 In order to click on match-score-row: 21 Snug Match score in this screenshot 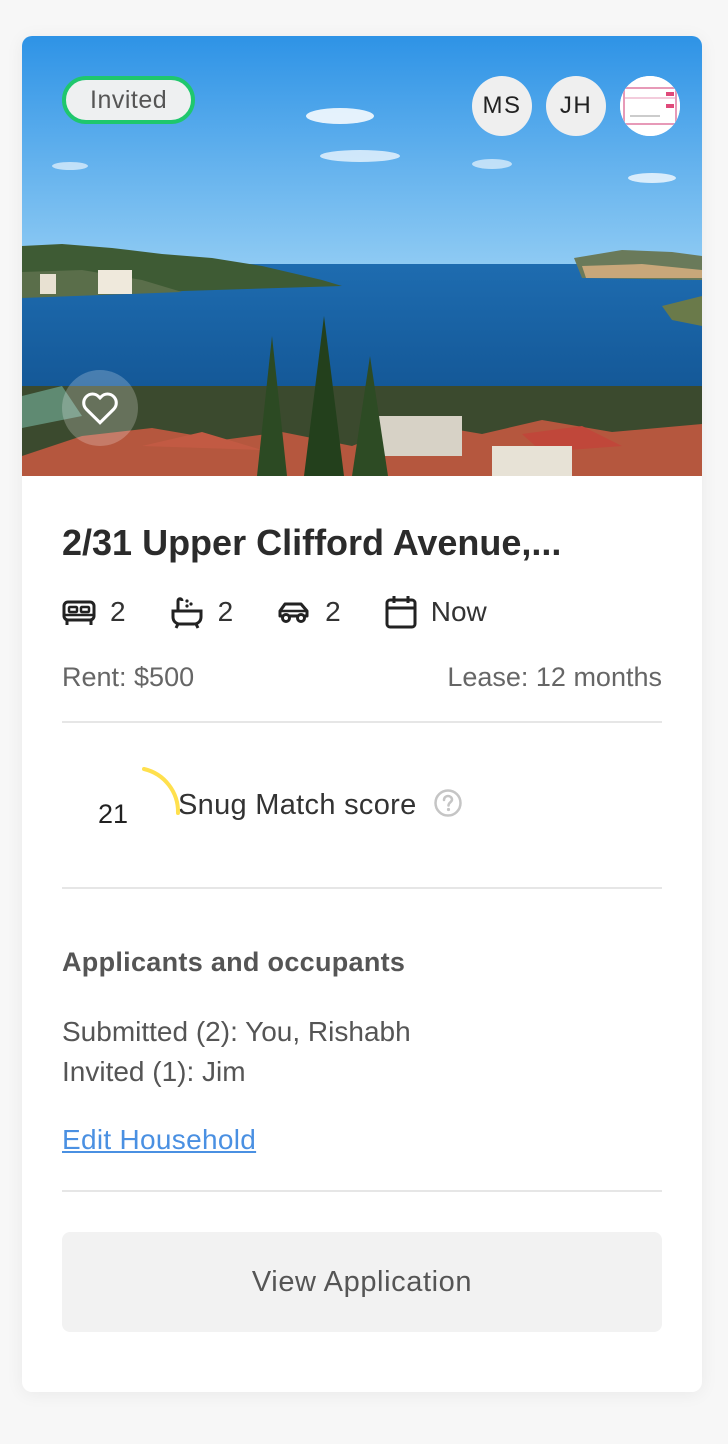, I will do `click(362, 805)`.